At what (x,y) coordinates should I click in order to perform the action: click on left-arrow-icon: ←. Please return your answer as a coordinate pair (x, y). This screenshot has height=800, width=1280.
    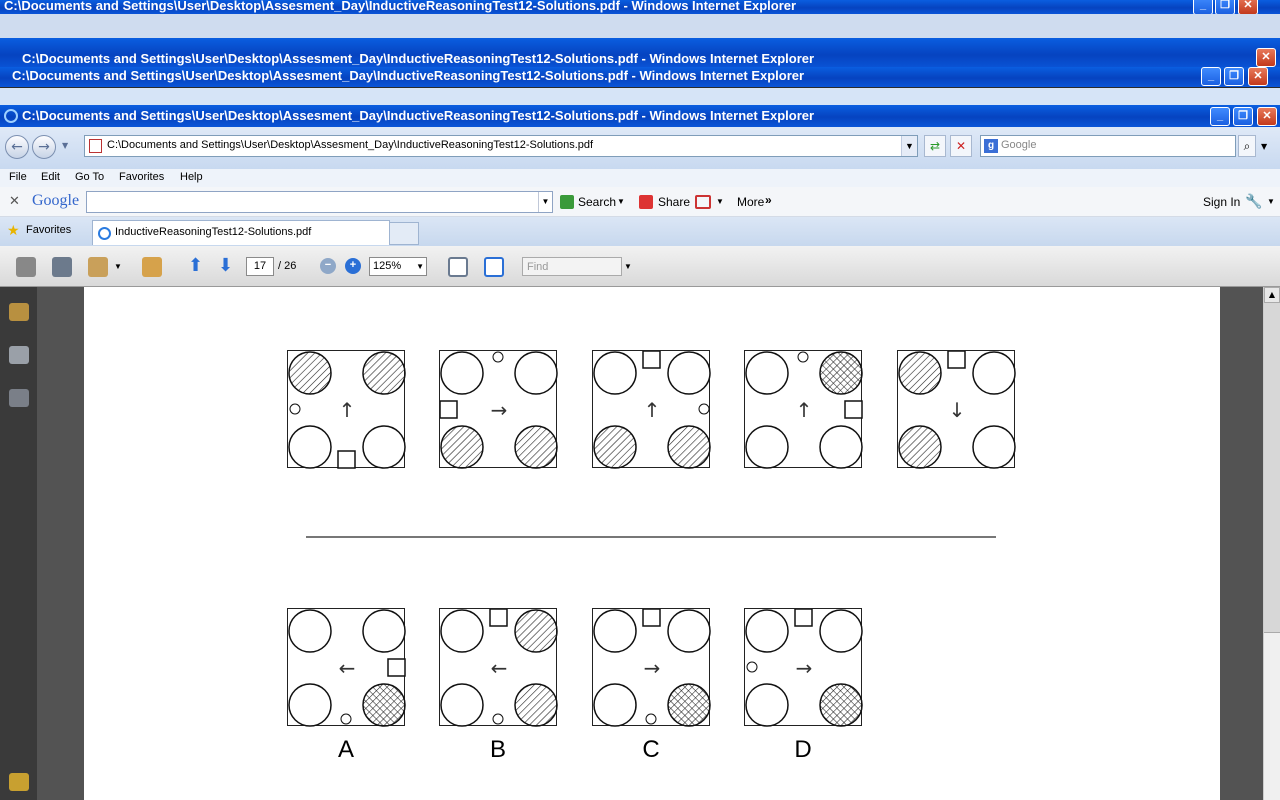
    Looking at the image, I should click on (347, 668).